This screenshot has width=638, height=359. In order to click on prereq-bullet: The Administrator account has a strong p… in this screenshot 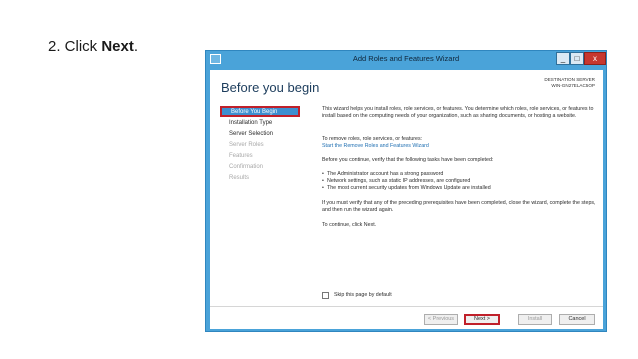, I will do `click(459, 174)`.